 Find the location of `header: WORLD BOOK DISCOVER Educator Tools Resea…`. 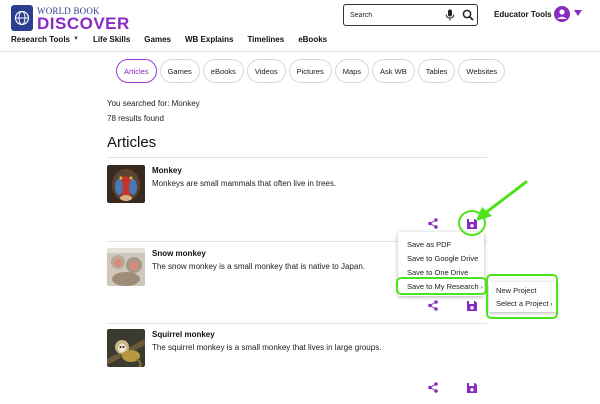

header: WORLD BOOK DISCOVER Educator Tools Resea… is located at coordinates (300, 26).